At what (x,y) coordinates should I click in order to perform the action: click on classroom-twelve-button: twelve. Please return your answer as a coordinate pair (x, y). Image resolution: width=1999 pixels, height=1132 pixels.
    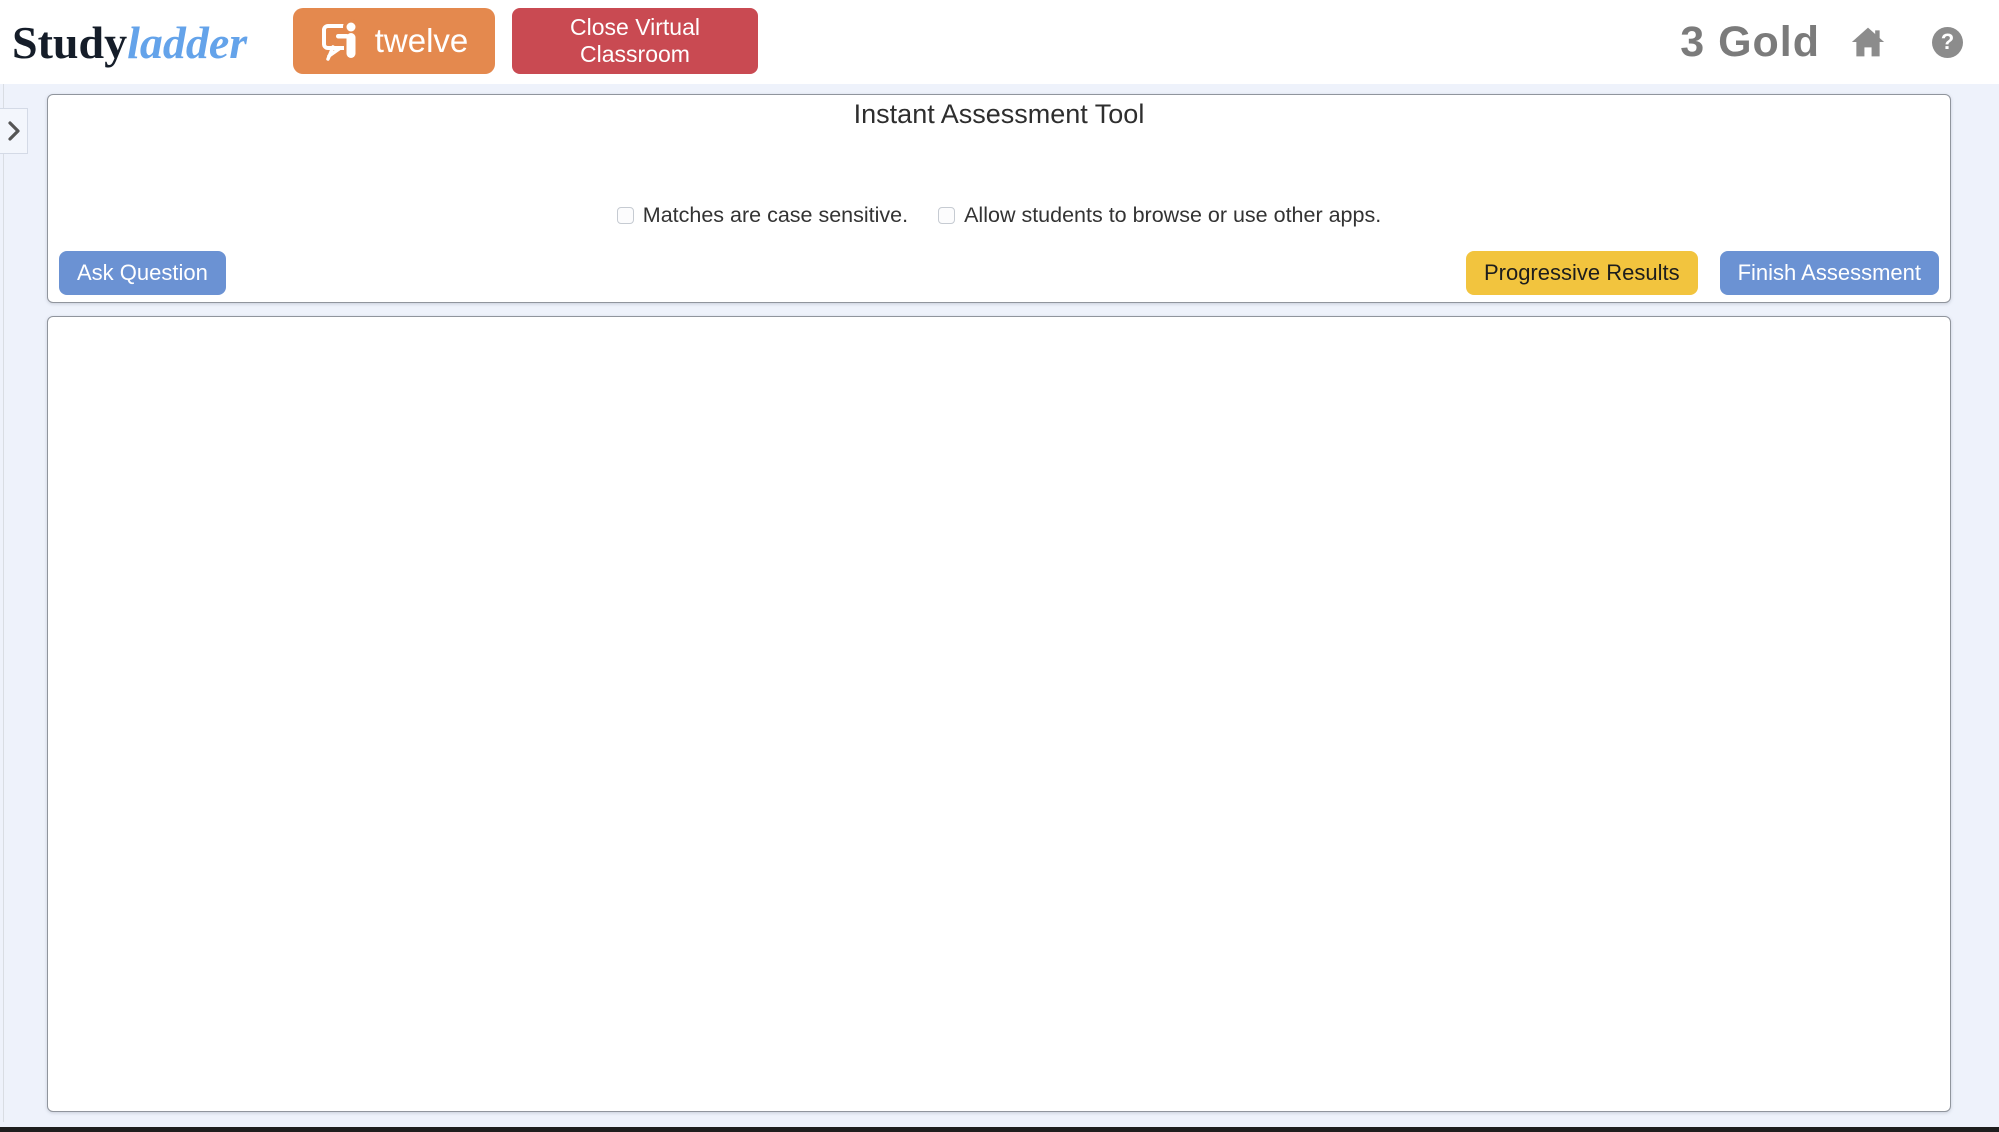
    Looking at the image, I should click on (394, 41).